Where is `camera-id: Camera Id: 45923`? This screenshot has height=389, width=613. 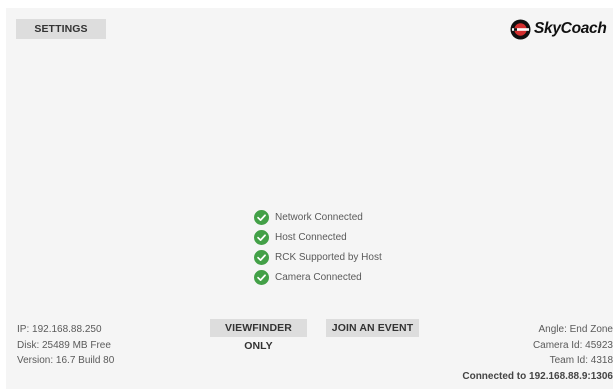 camera-id: Camera Id: 45923 is located at coordinates (572, 345).